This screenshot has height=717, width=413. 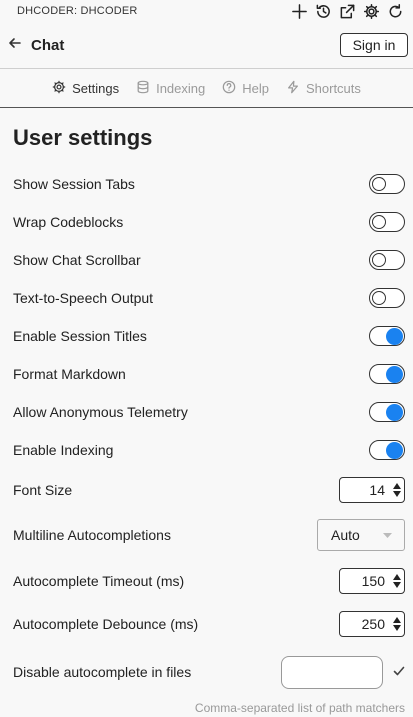 I want to click on tab-indexing: Indexing, so click(x=170, y=88).